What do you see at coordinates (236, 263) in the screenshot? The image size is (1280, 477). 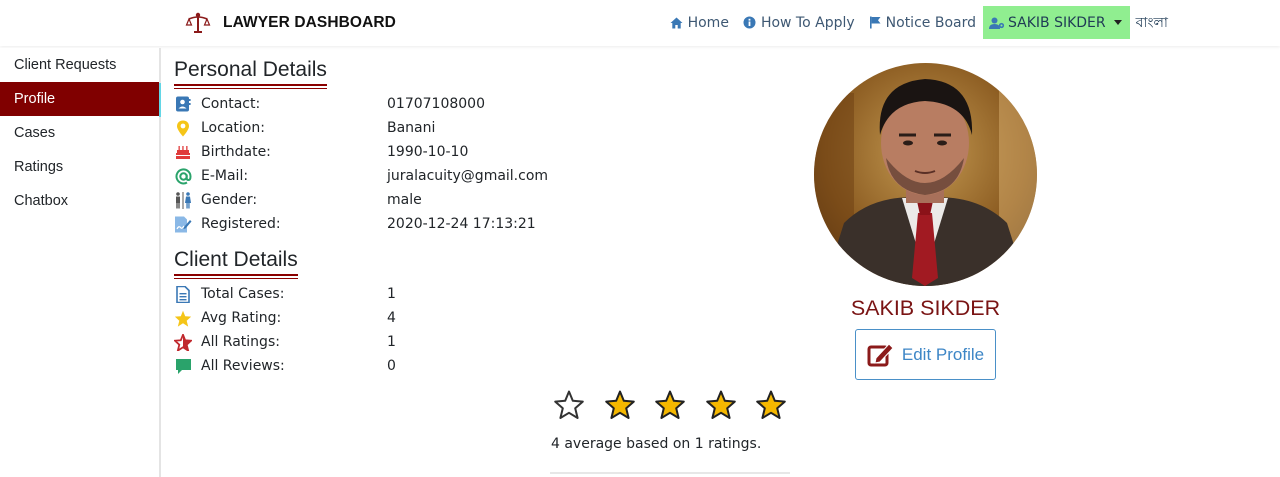 I see `client-details-heading: Client Details` at bounding box center [236, 263].